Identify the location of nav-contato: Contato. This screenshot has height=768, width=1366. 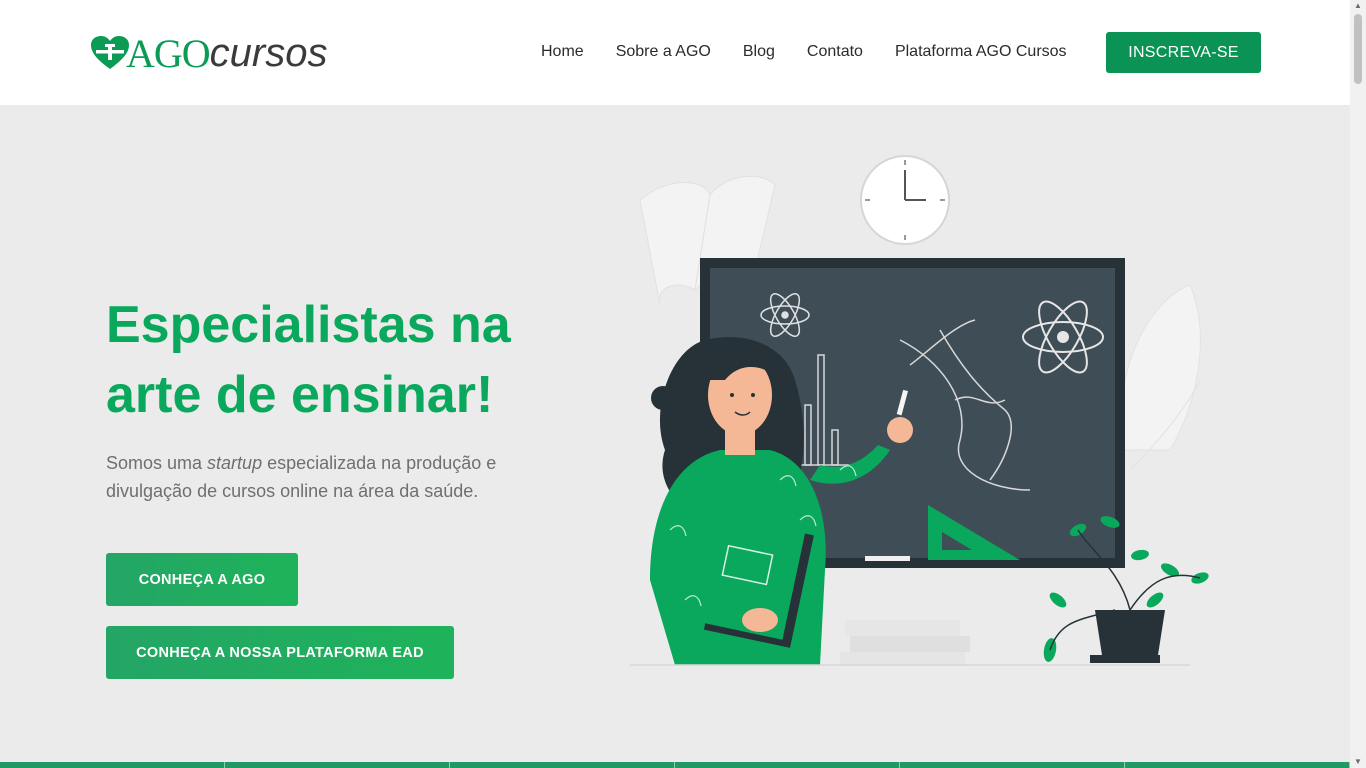
(835, 52).